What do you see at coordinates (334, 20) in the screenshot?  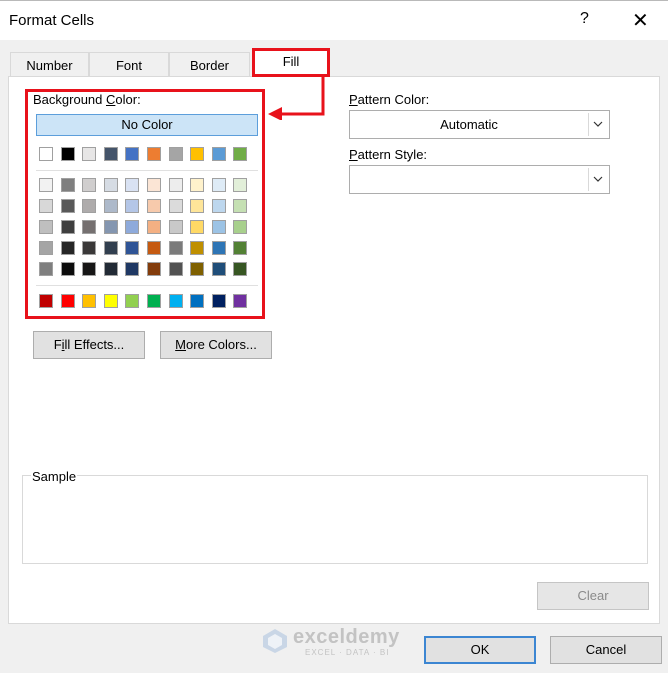 I see `title-bar` at bounding box center [334, 20].